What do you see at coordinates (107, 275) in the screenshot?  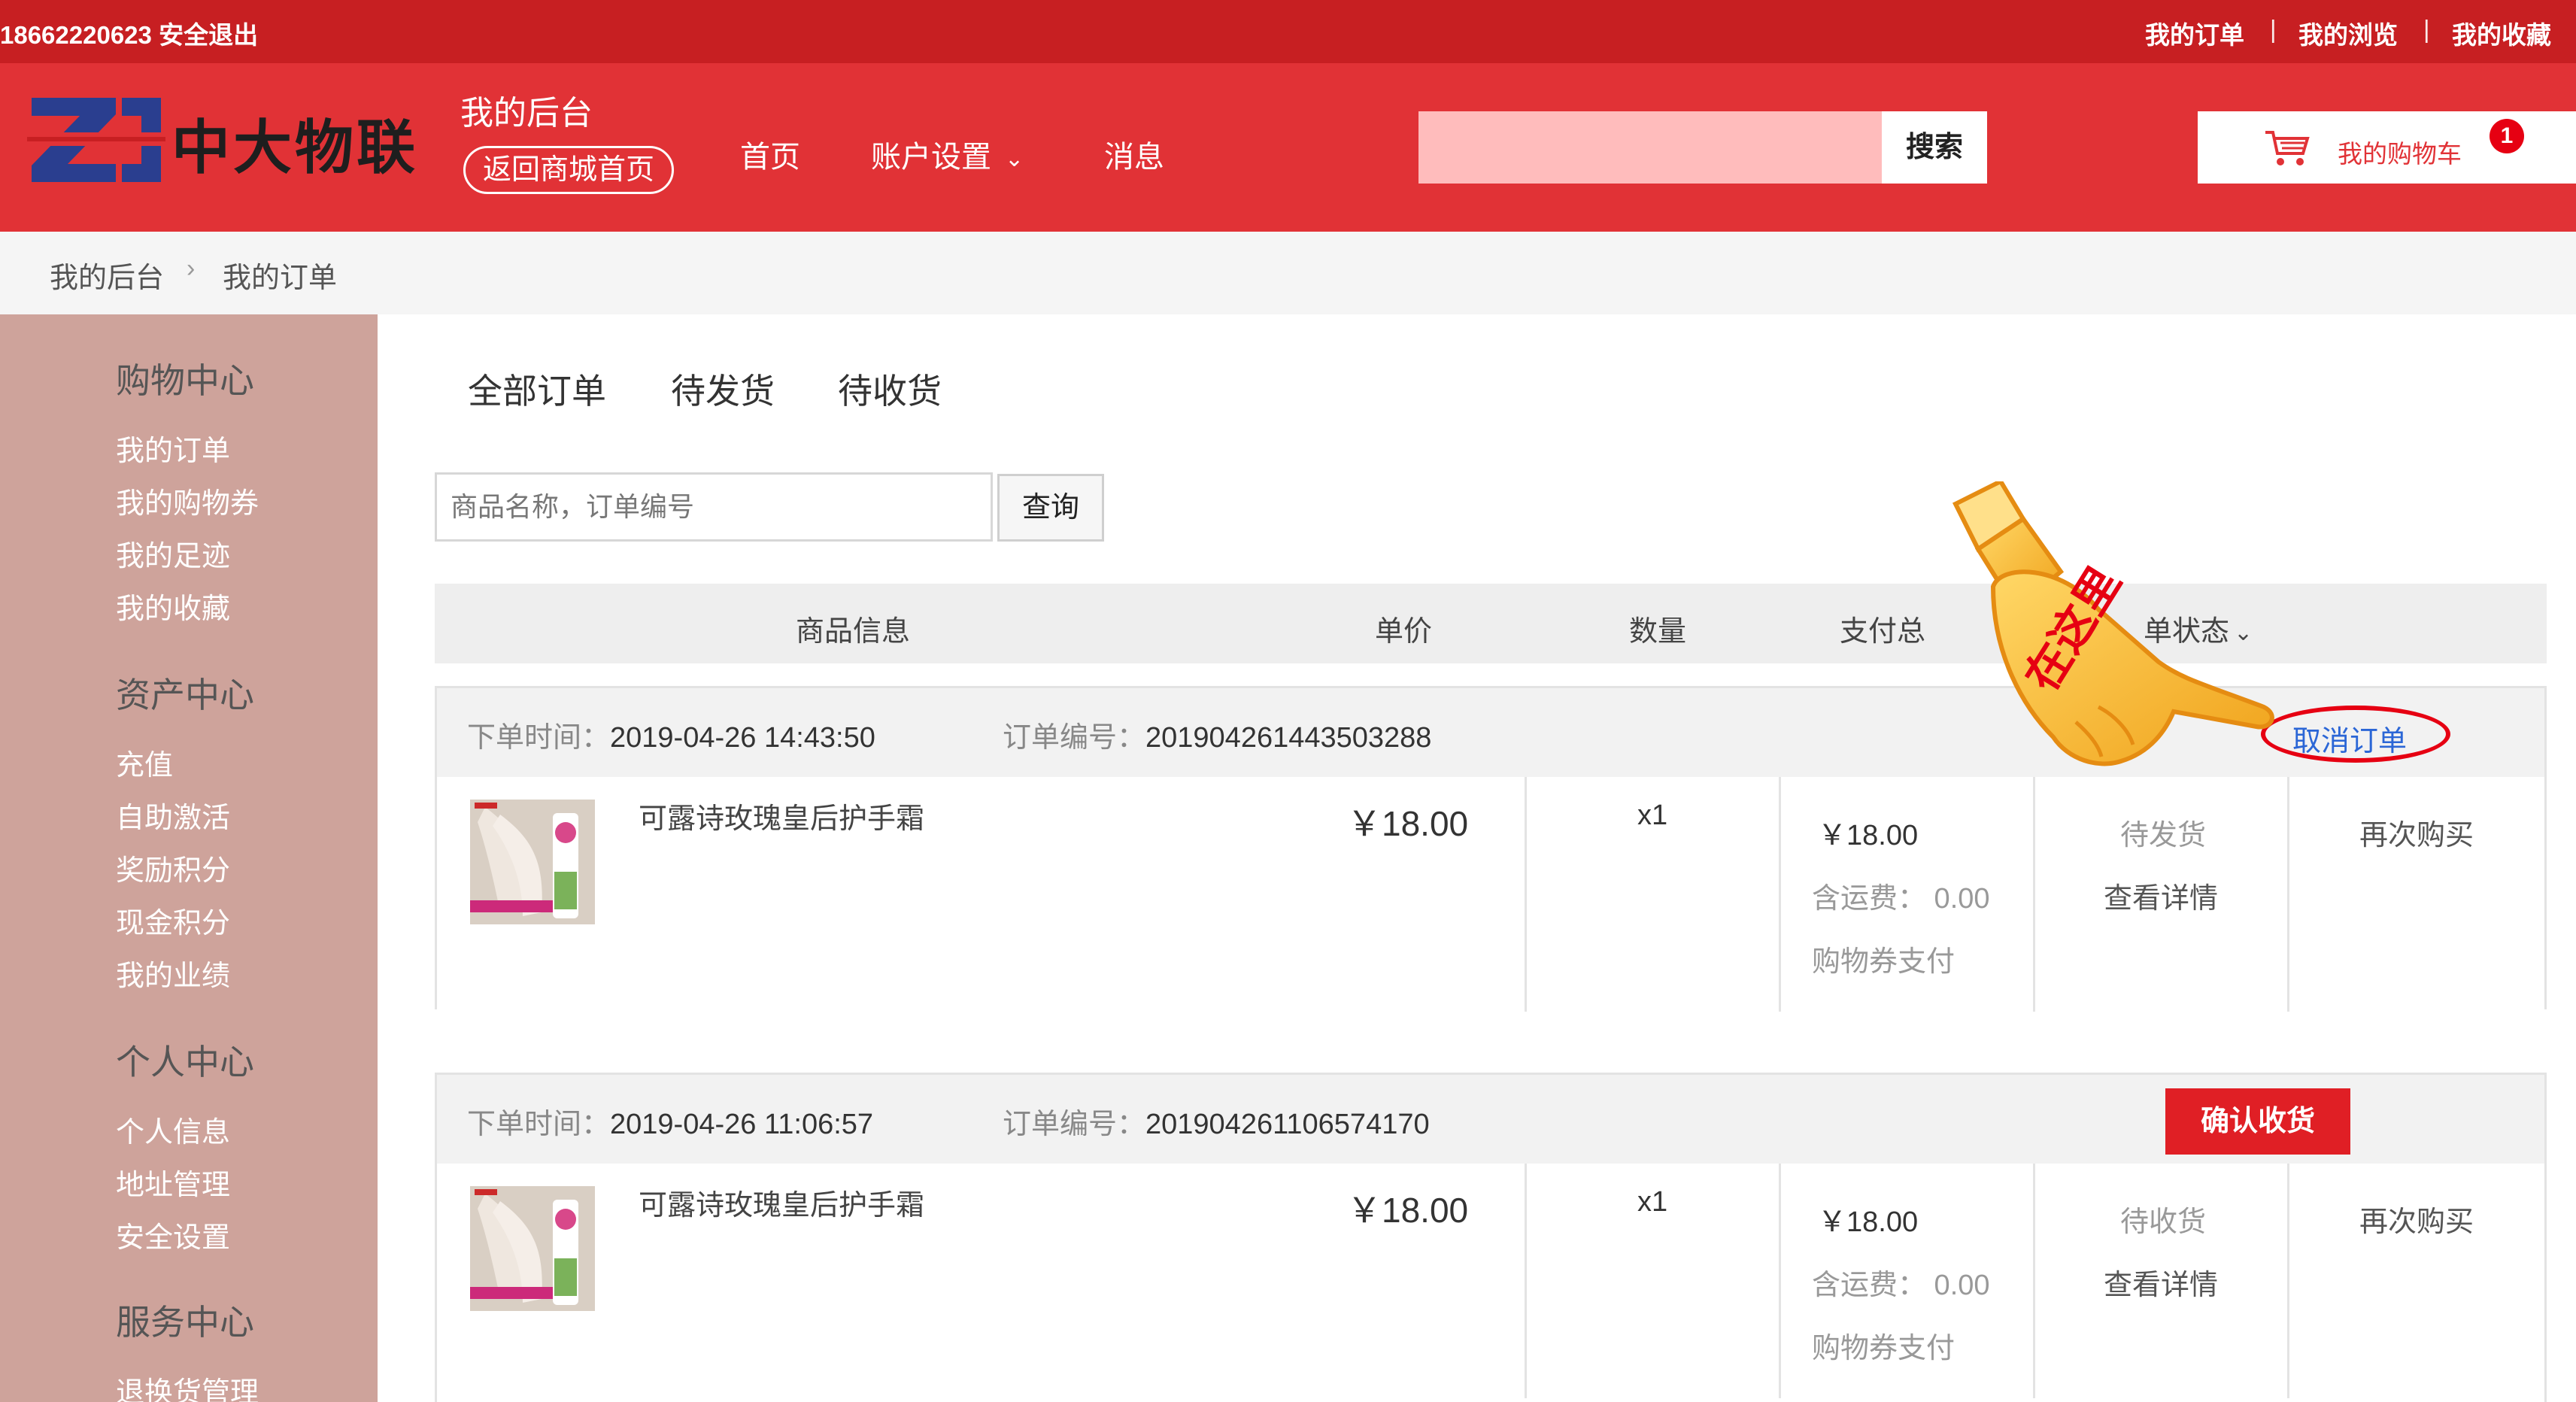 I see `breadcrumb-backend: 我的后台` at bounding box center [107, 275].